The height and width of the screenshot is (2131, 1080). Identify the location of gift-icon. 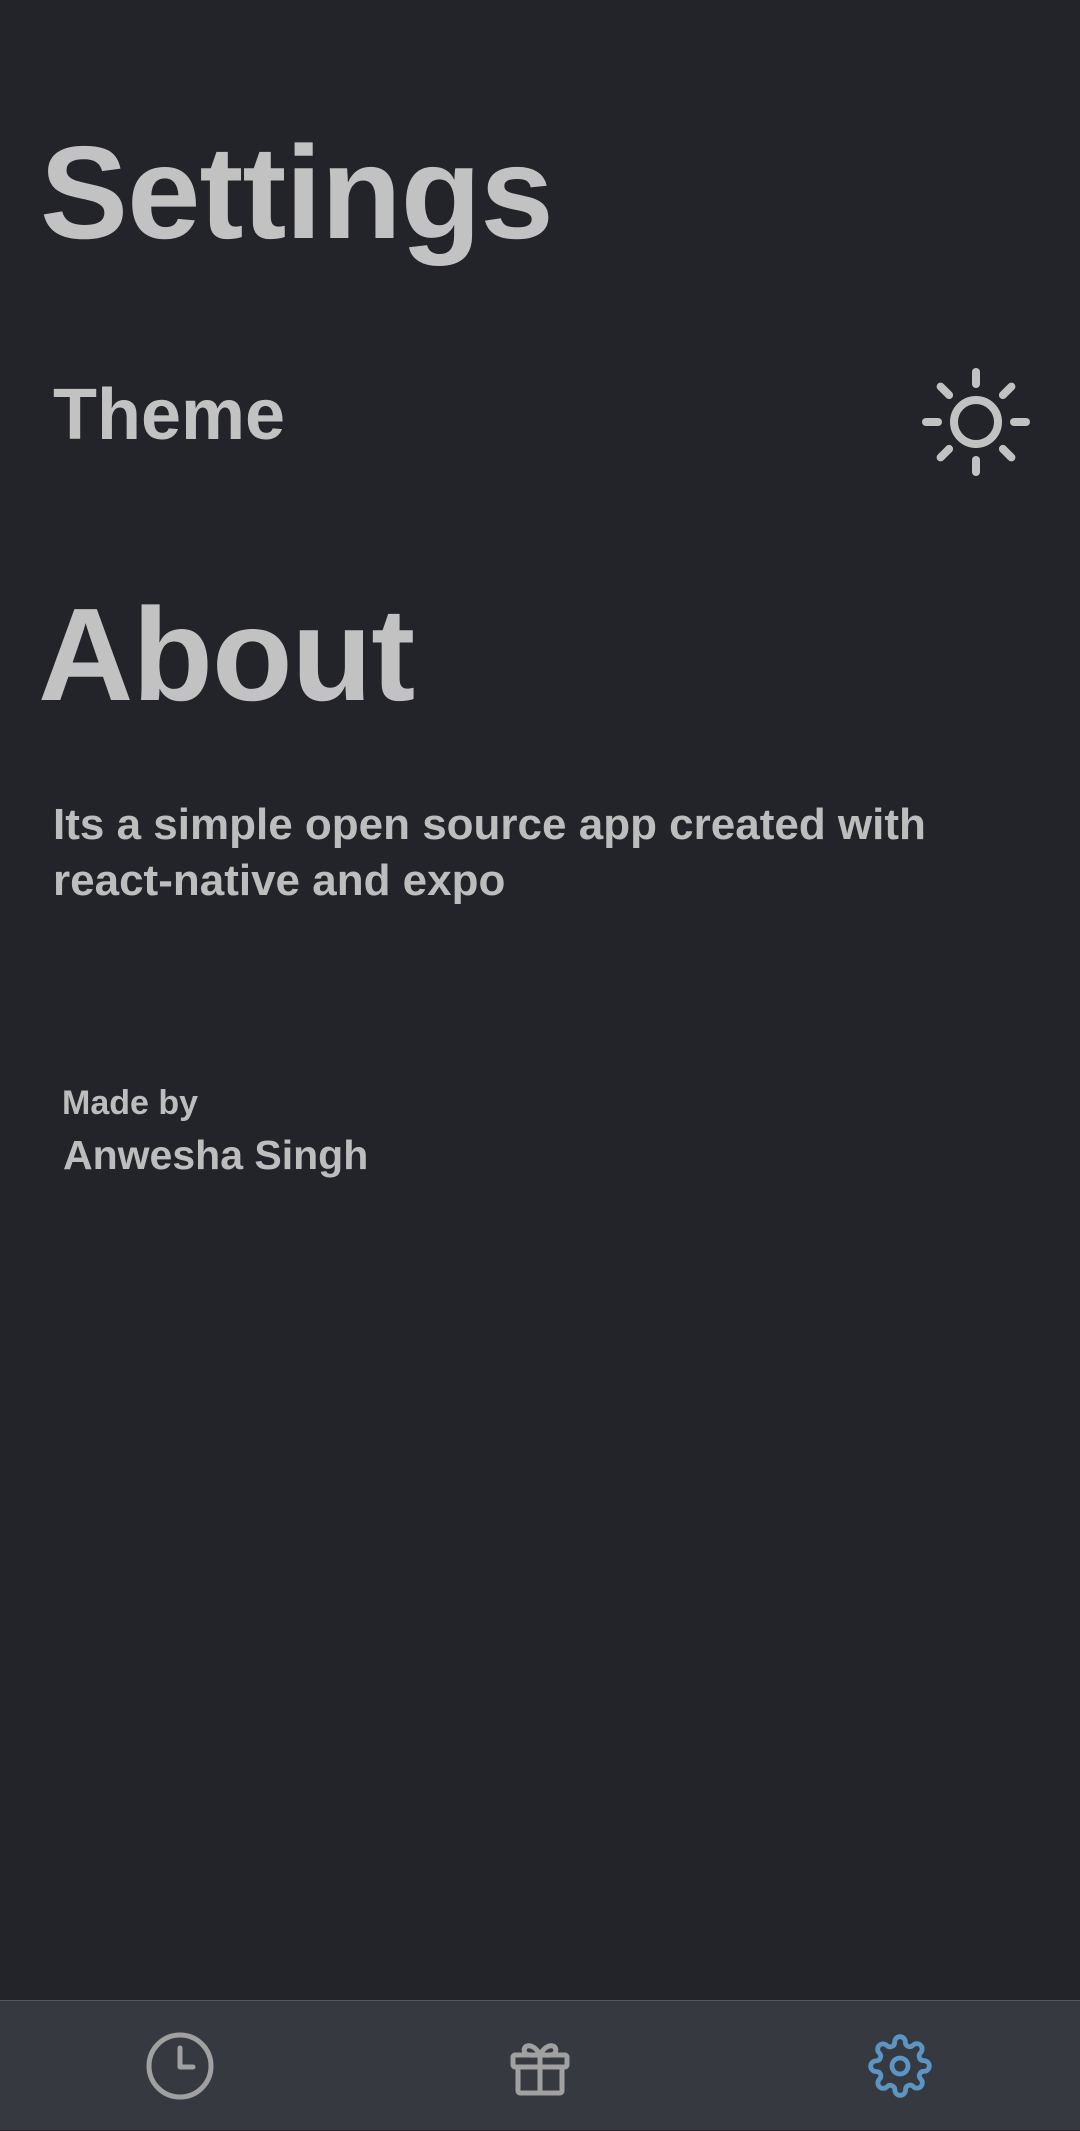
(540, 2069).